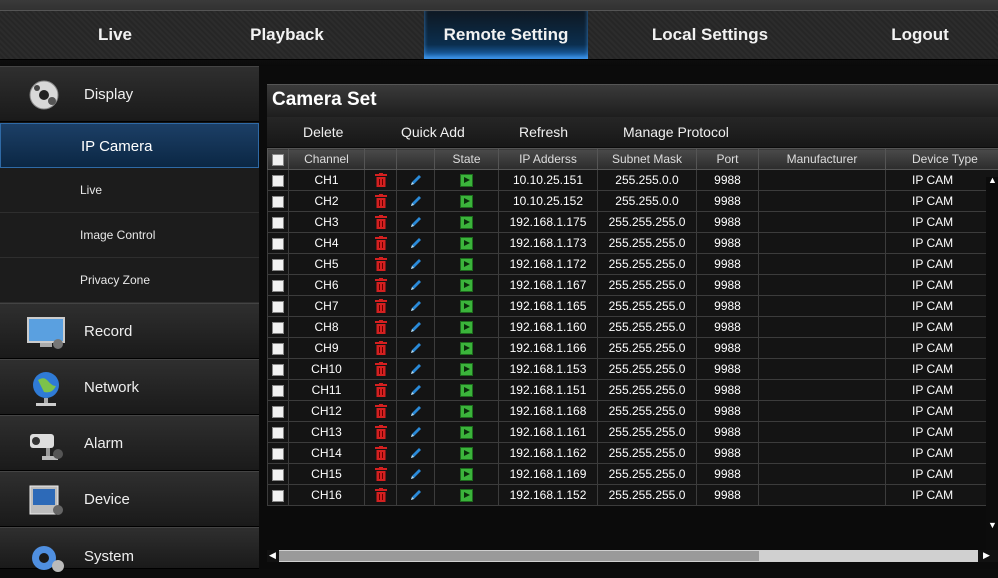 Image resolution: width=998 pixels, height=578 pixels. What do you see at coordinates (129, 280) in the screenshot?
I see `sidebar-item-privacy-zone: Privacy Zone` at bounding box center [129, 280].